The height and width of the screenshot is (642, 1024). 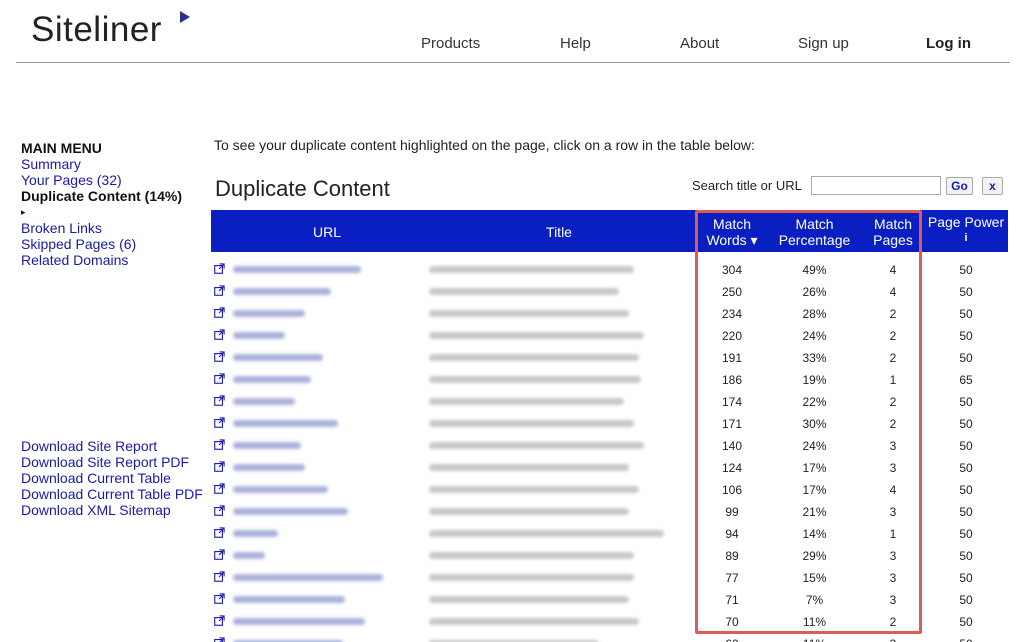 I want to click on table-row: 99 21% 3 50, so click(x=609, y=513).